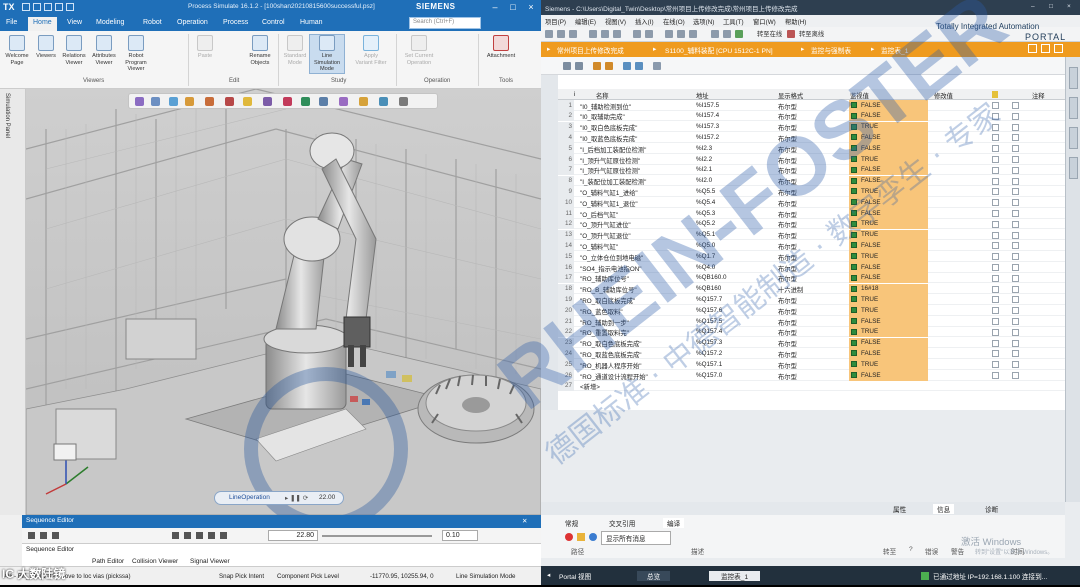 The image size is (1080, 587). I want to click on breadcrumb-watch-table: 监控表_1, so click(895, 50).